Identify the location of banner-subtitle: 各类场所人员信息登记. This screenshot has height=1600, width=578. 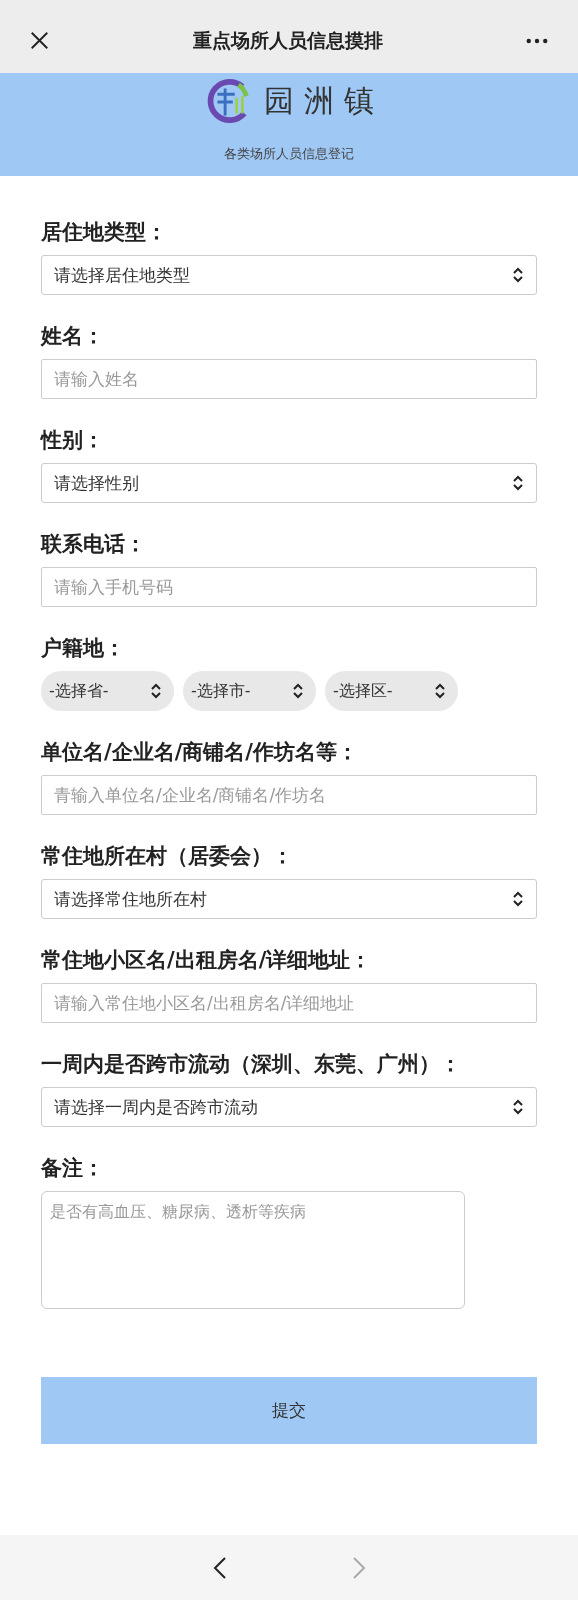
(289, 154).